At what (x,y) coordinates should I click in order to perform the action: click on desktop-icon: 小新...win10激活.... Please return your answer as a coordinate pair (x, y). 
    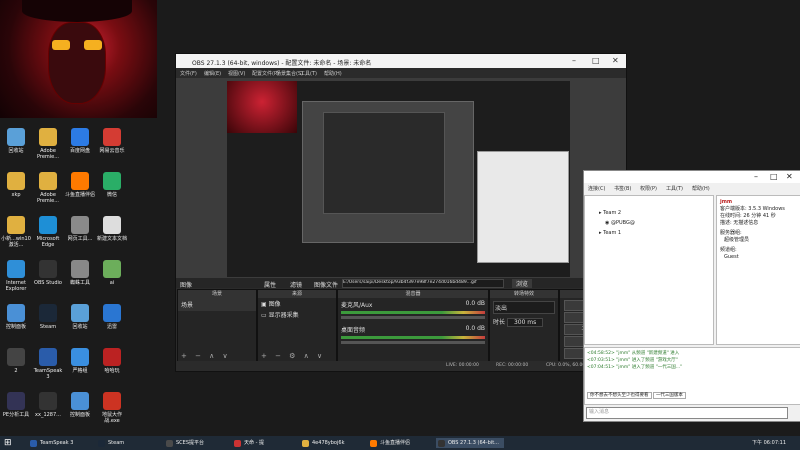
    Looking at the image, I should click on (16, 232).